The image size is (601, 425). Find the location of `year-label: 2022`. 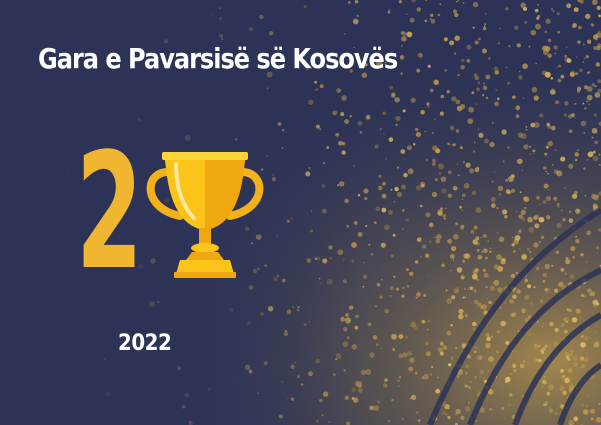

year-label: 2022 is located at coordinates (145, 343).